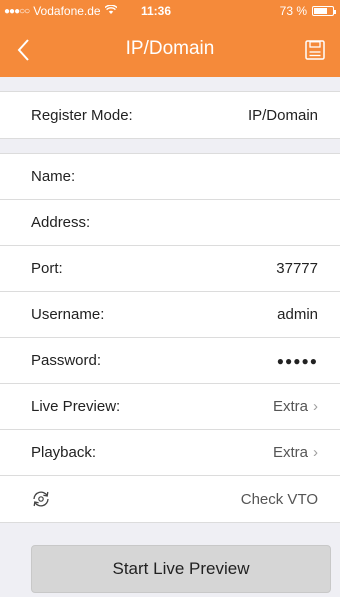 The width and height of the screenshot is (340, 597). Describe the element at coordinates (170, 223) in the screenshot. I see `address-row: Address:` at that location.